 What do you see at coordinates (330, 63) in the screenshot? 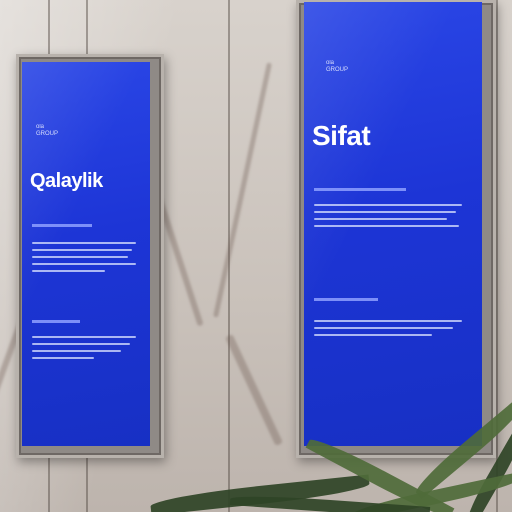
I see `right-logo-line1: ola` at bounding box center [330, 63].